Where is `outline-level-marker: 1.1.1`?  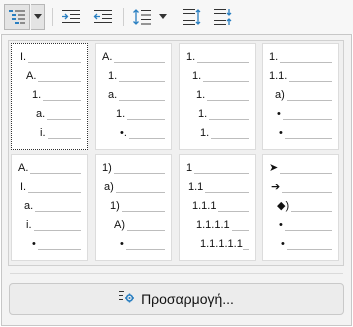 outline-level-marker: 1.1.1 is located at coordinates (204, 206).